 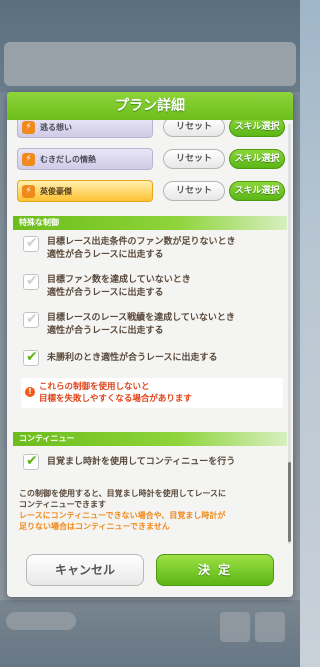 I want to click on special-control-header: 特殊な制御, so click(x=150, y=223).